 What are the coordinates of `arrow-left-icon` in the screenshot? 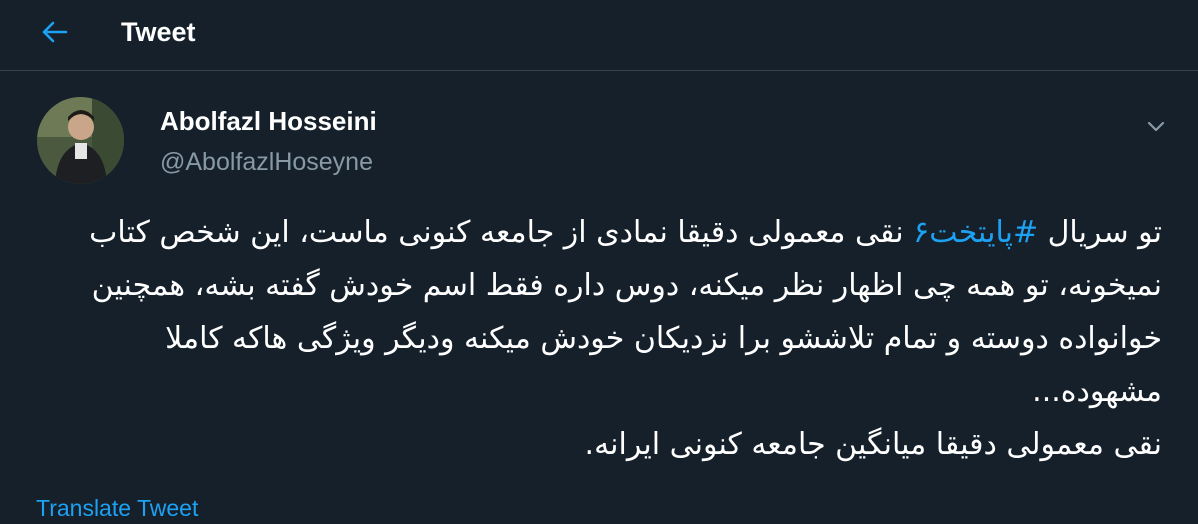 It's located at (55, 32).